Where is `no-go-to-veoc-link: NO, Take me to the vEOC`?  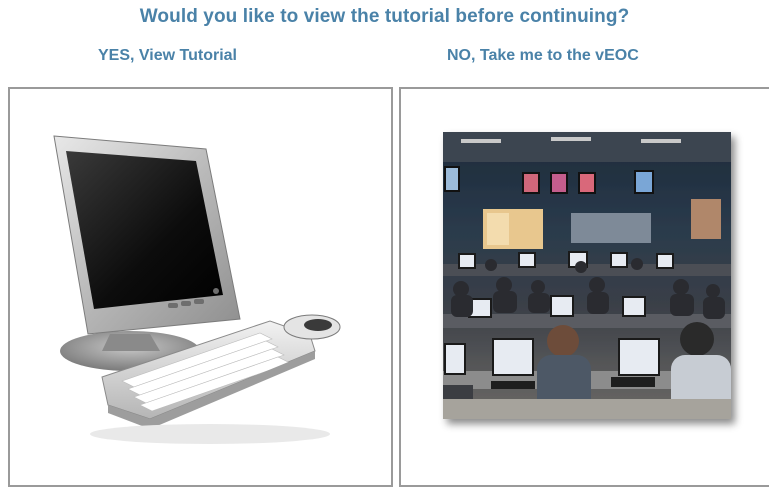
no-go-to-veoc-link: NO, Take me to the vEOC is located at coordinates (543, 56).